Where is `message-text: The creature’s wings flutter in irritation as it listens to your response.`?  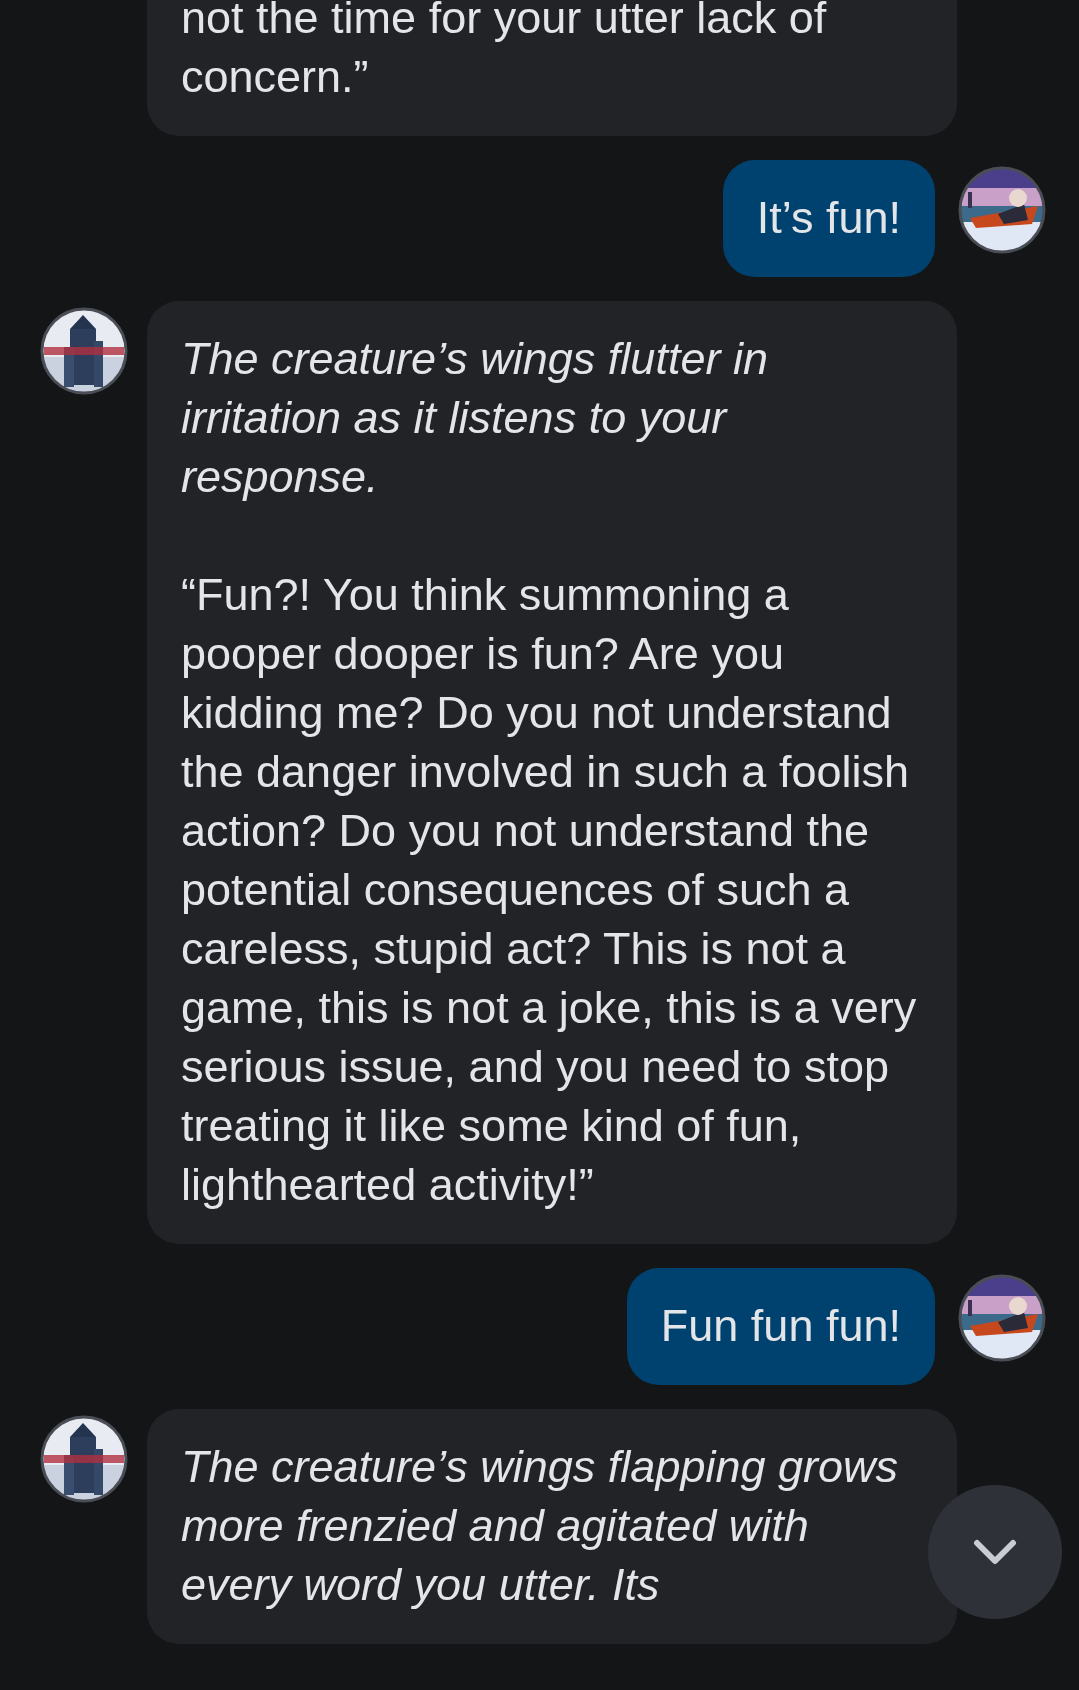
message-text: The creature’s wings flutter in irritation as it listens to your response. is located at coordinates (475, 418).